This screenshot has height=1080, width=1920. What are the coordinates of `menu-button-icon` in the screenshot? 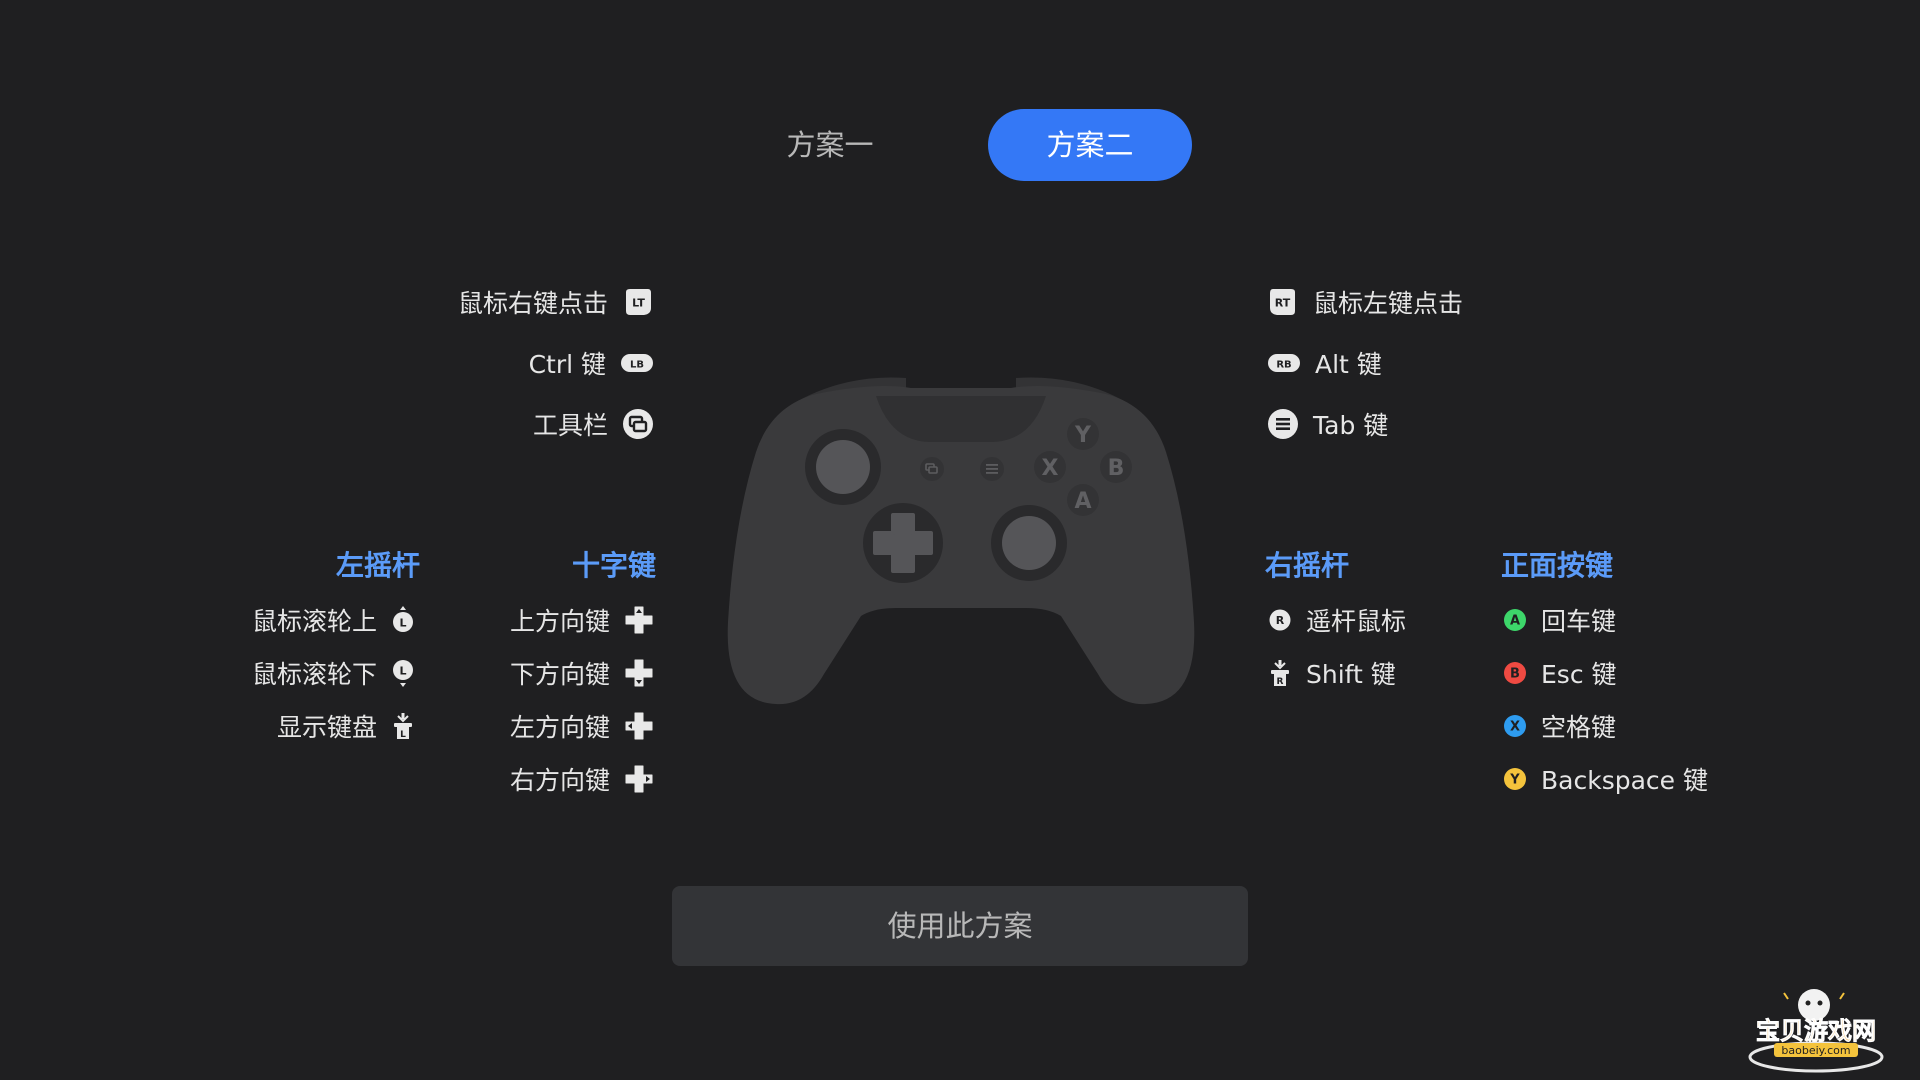 It's located at (1283, 424).